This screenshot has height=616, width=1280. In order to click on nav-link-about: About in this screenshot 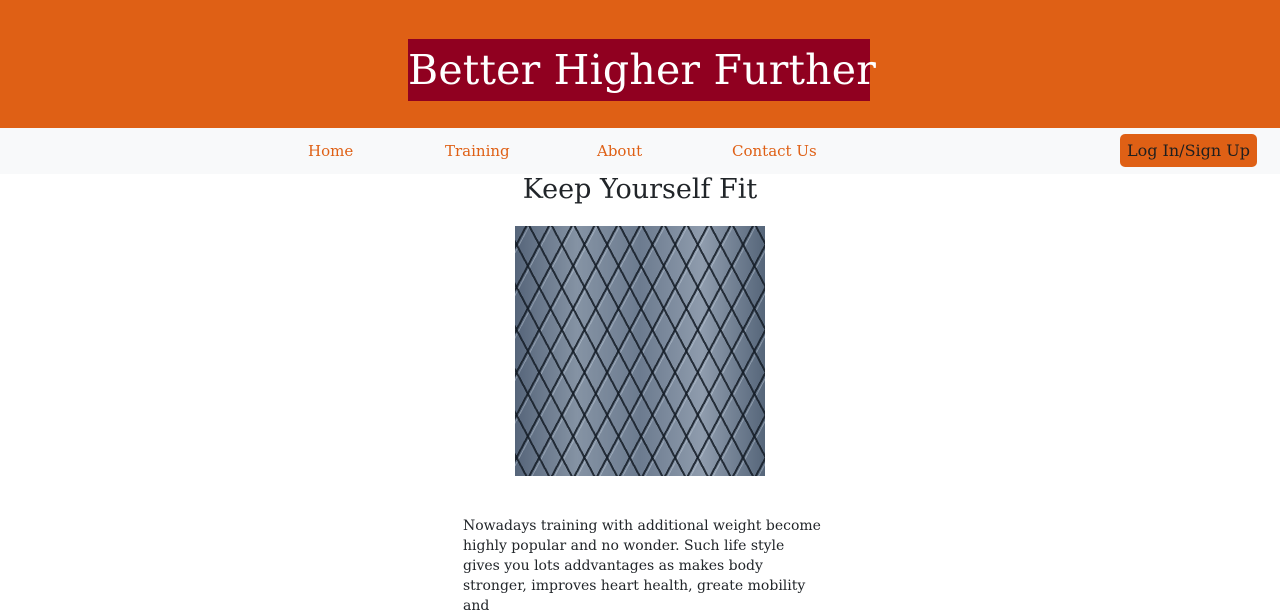, I will do `click(619, 151)`.